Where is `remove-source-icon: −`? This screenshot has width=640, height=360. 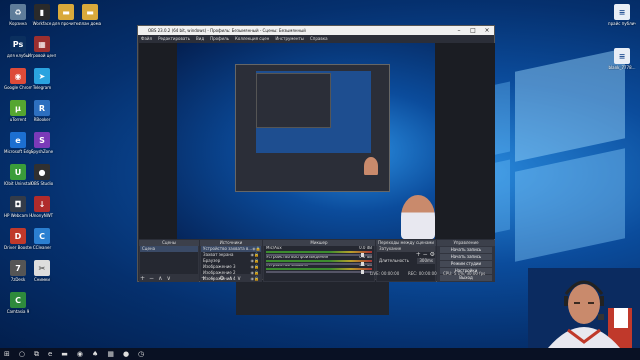 remove-source-icon: − is located at coordinates (212, 278).